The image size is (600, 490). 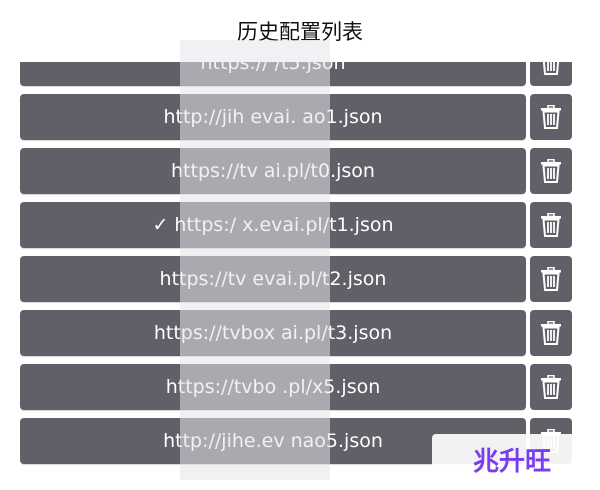 What do you see at coordinates (273, 117) in the screenshot?
I see `config-url-button: http://jih evai. ao1.json` at bounding box center [273, 117].